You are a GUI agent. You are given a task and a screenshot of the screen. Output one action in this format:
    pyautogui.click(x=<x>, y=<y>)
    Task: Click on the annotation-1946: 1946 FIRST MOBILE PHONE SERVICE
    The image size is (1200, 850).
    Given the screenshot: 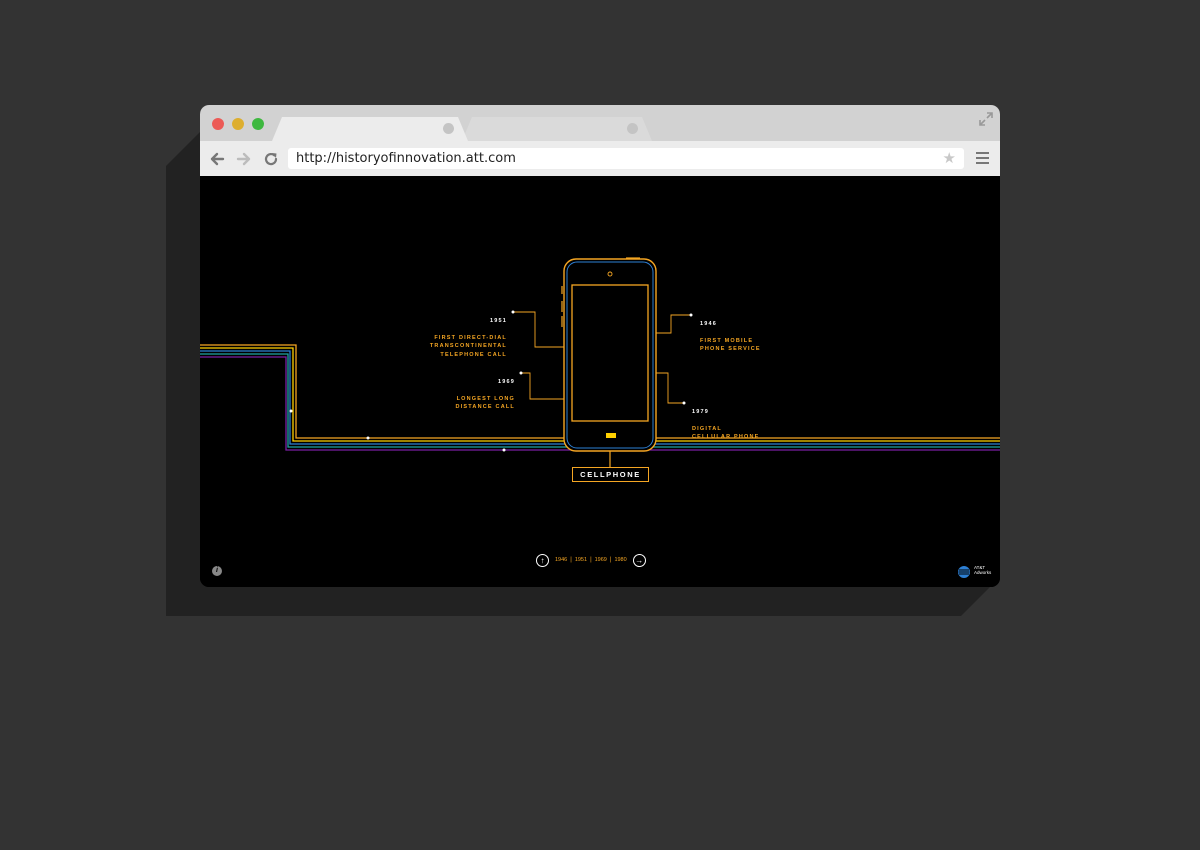 What is the action you would take?
    pyautogui.click(x=730, y=336)
    